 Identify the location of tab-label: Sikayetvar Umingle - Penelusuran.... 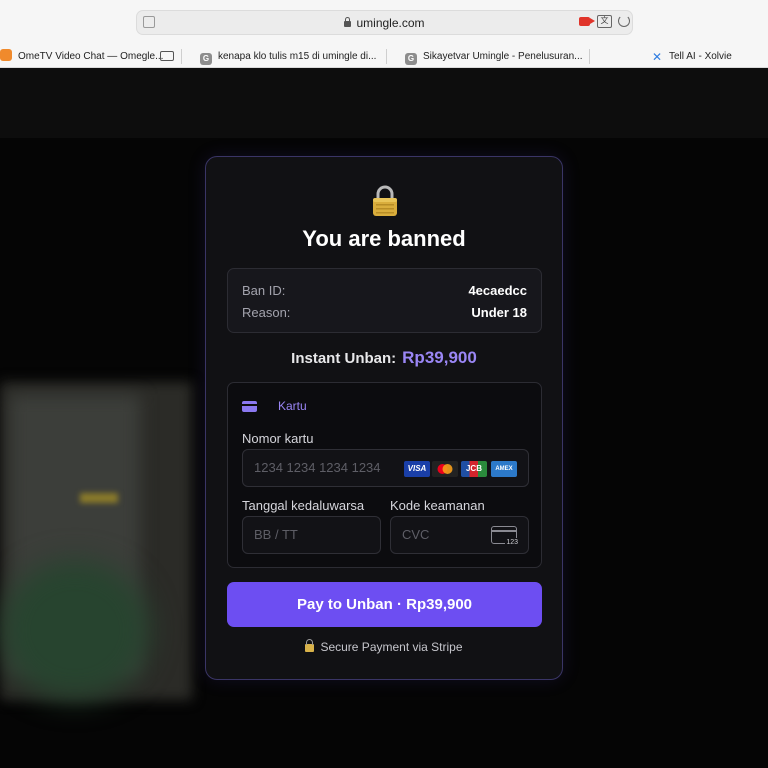
(503, 56).